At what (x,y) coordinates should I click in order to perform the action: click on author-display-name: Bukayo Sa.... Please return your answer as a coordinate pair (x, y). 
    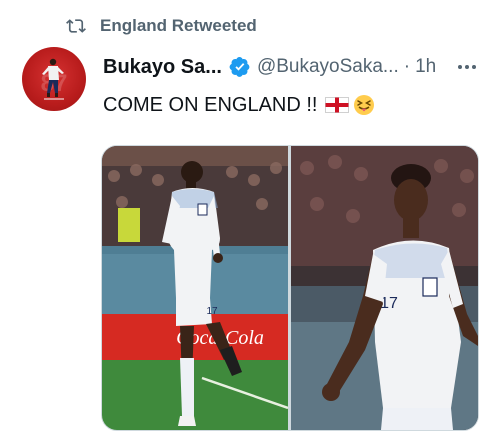
    Looking at the image, I should click on (162, 67).